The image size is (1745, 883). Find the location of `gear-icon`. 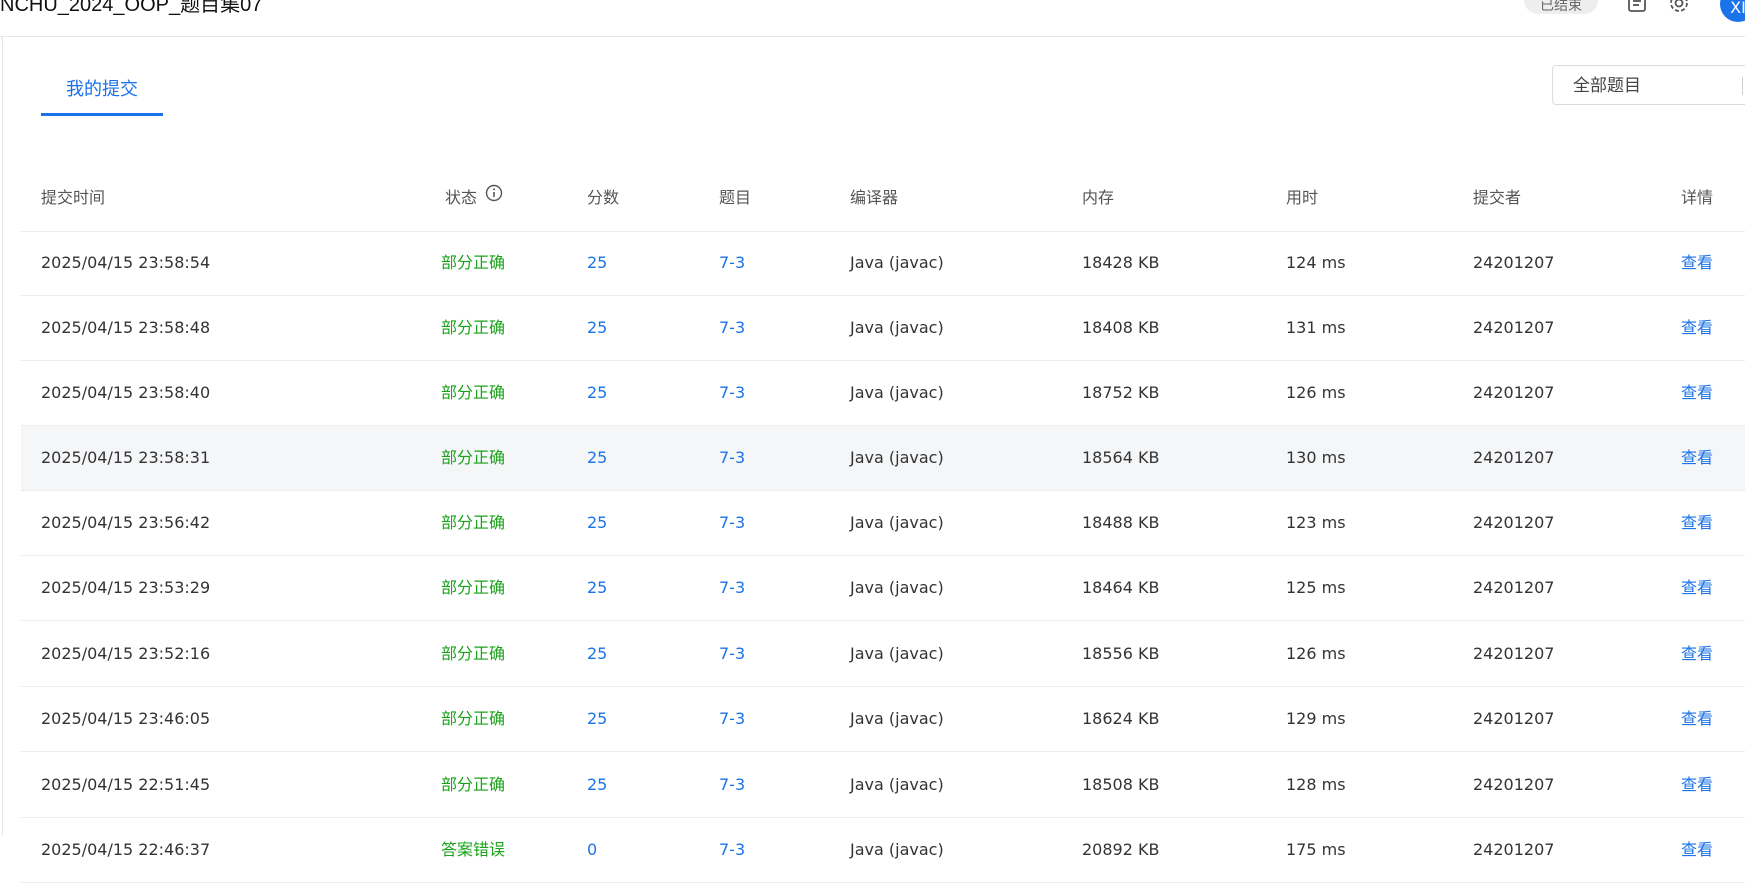

gear-icon is located at coordinates (1679, 7).